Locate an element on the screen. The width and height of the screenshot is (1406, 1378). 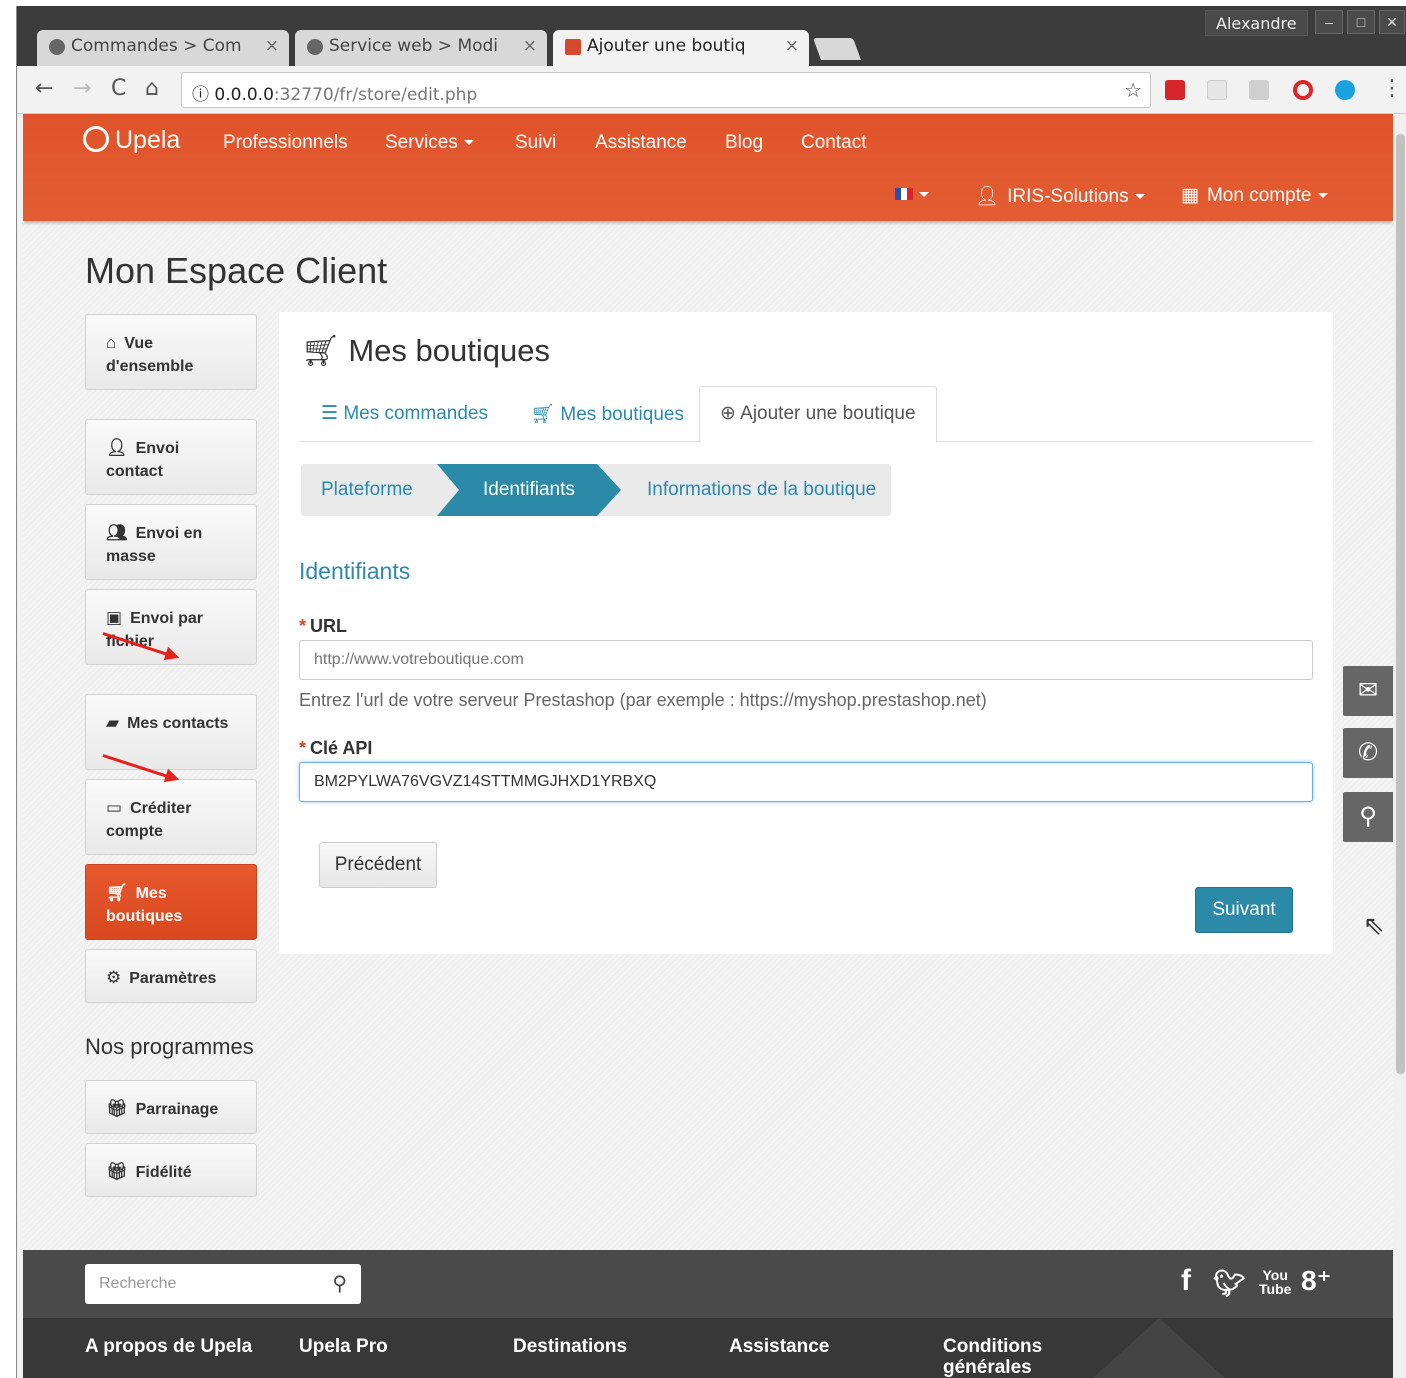
tab-title: Commandes > Com is located at coordinates (156, 46).